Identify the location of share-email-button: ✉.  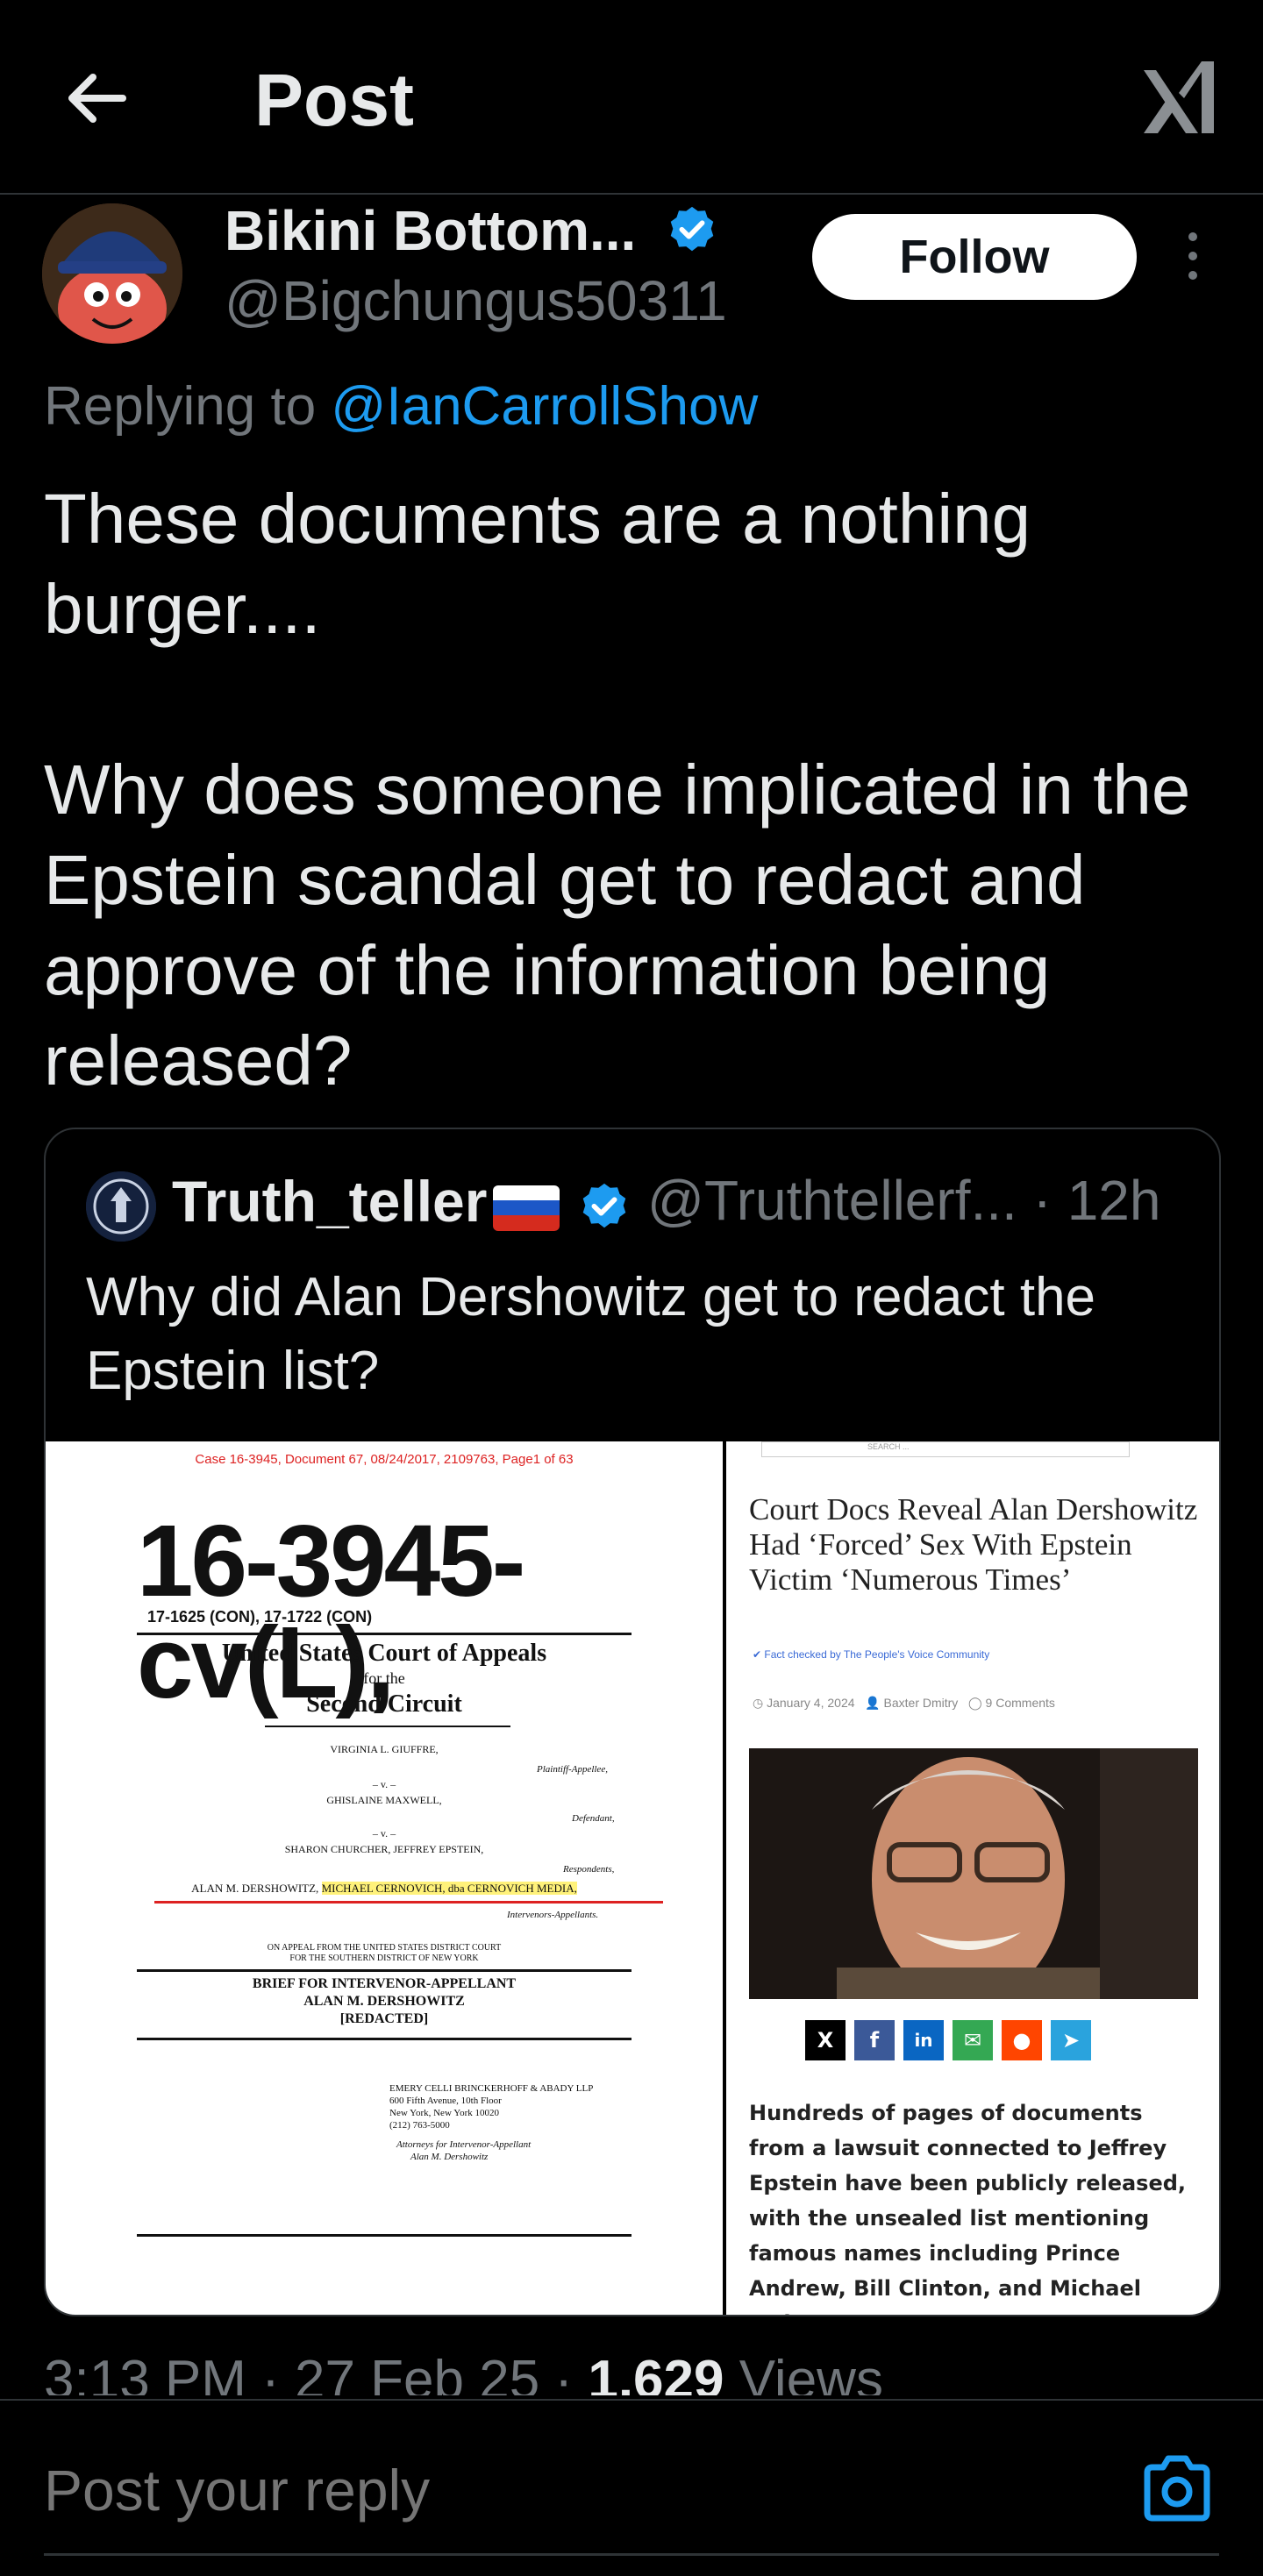
(973, 2040).